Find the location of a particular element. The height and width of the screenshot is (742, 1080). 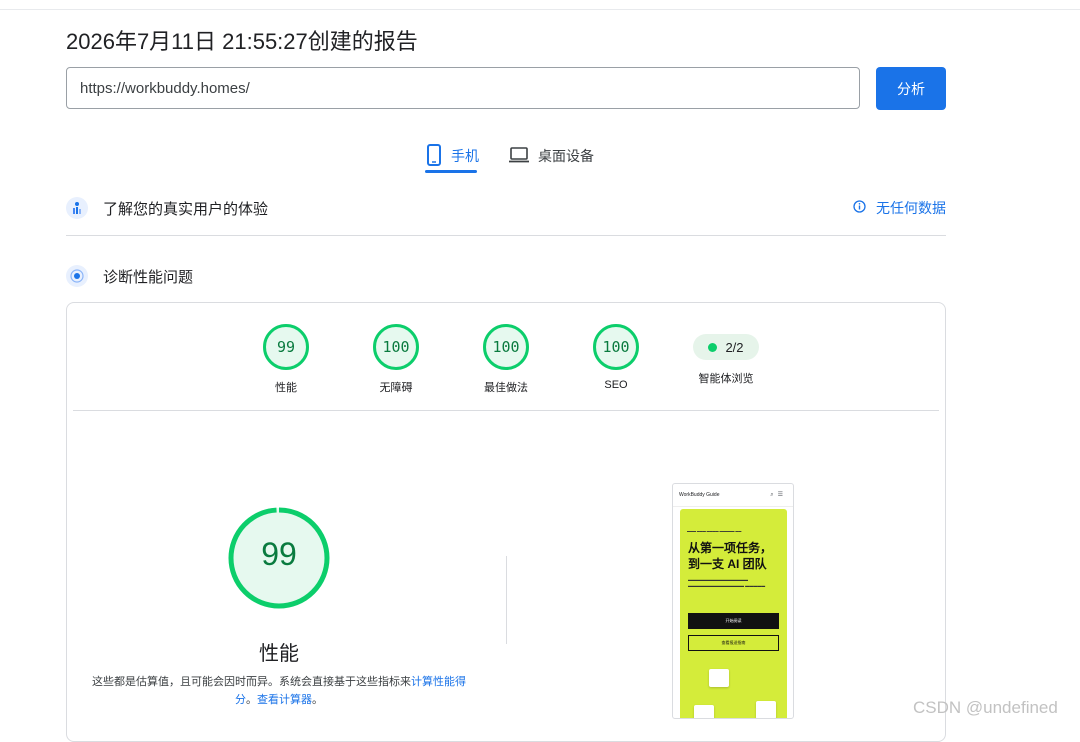

top-divider is located at coordinates (540, 9).